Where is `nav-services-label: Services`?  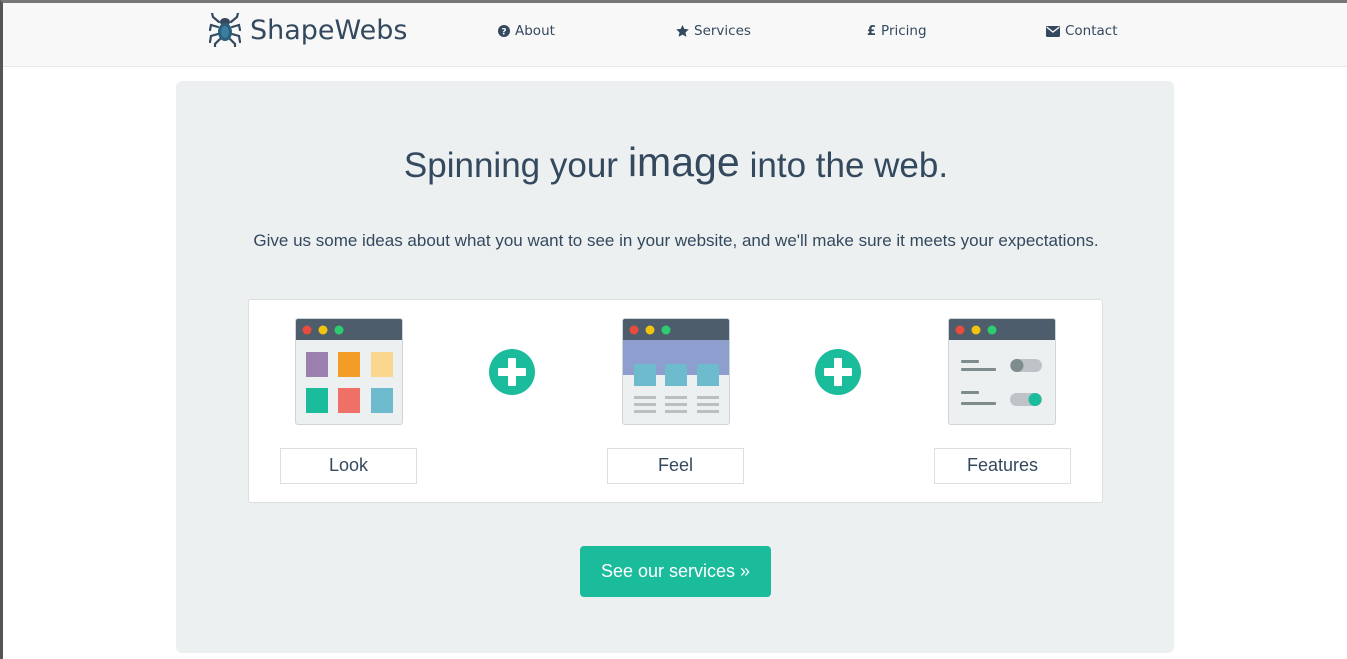 nav-services-label: Services is located at coordinates (722, 31).